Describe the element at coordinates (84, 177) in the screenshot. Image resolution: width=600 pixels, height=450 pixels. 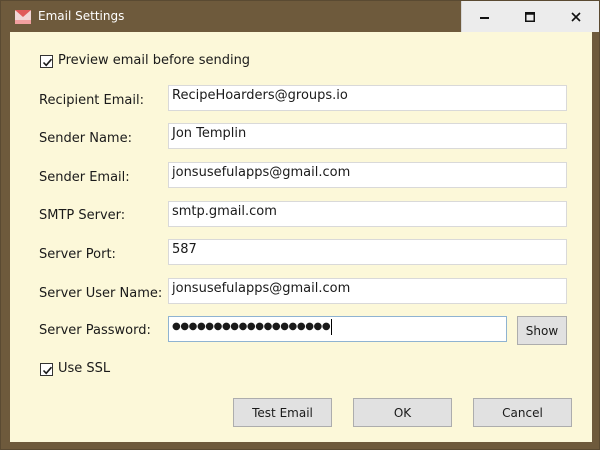
I see `sender-email-label: Sender Email:` at that location.